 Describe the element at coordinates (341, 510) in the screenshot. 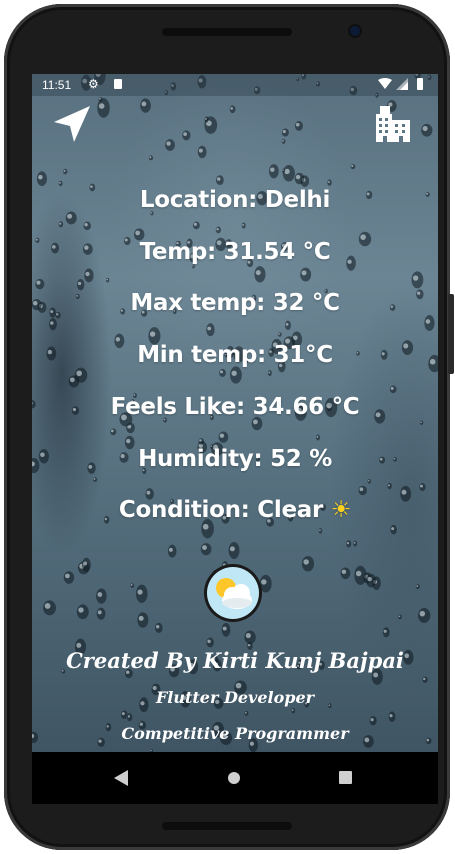

I see `sun-emoji-icon: ☀` at that location.